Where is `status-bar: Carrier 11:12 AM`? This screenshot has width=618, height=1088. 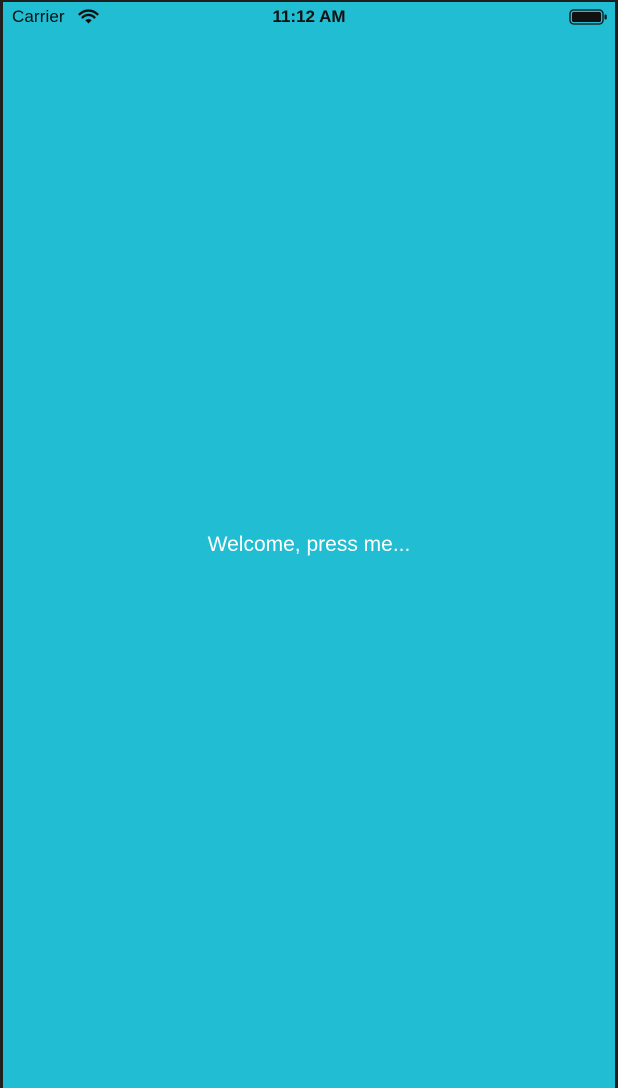 status-bar: Carrier 11:12 AM is located at coordinates (309, 17).